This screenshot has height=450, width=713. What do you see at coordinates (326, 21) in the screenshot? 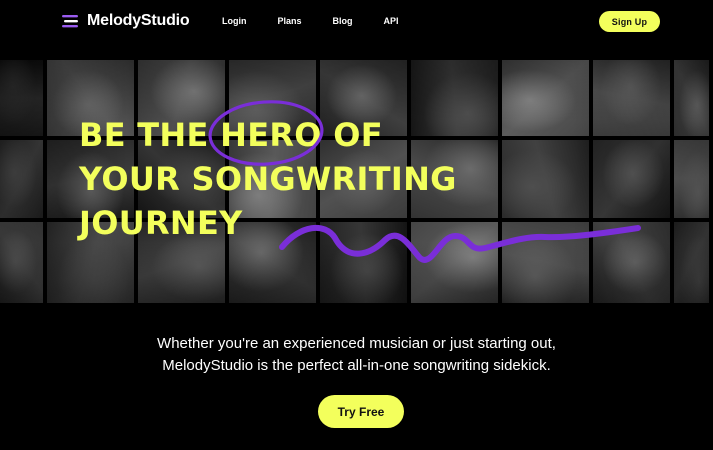
I see `nav-links: Login Plans Blog API` at bounding box center [326, 21].